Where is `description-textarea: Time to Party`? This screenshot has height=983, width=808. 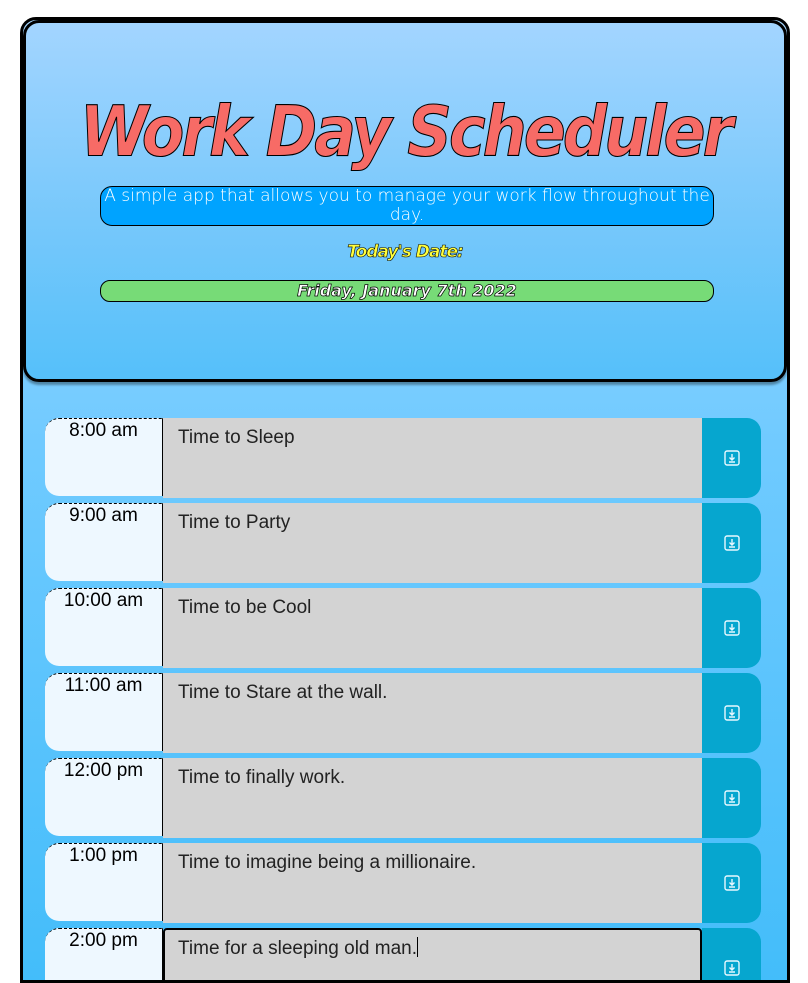
description-textarea: Time to Party is located at coordinates (432, 543).